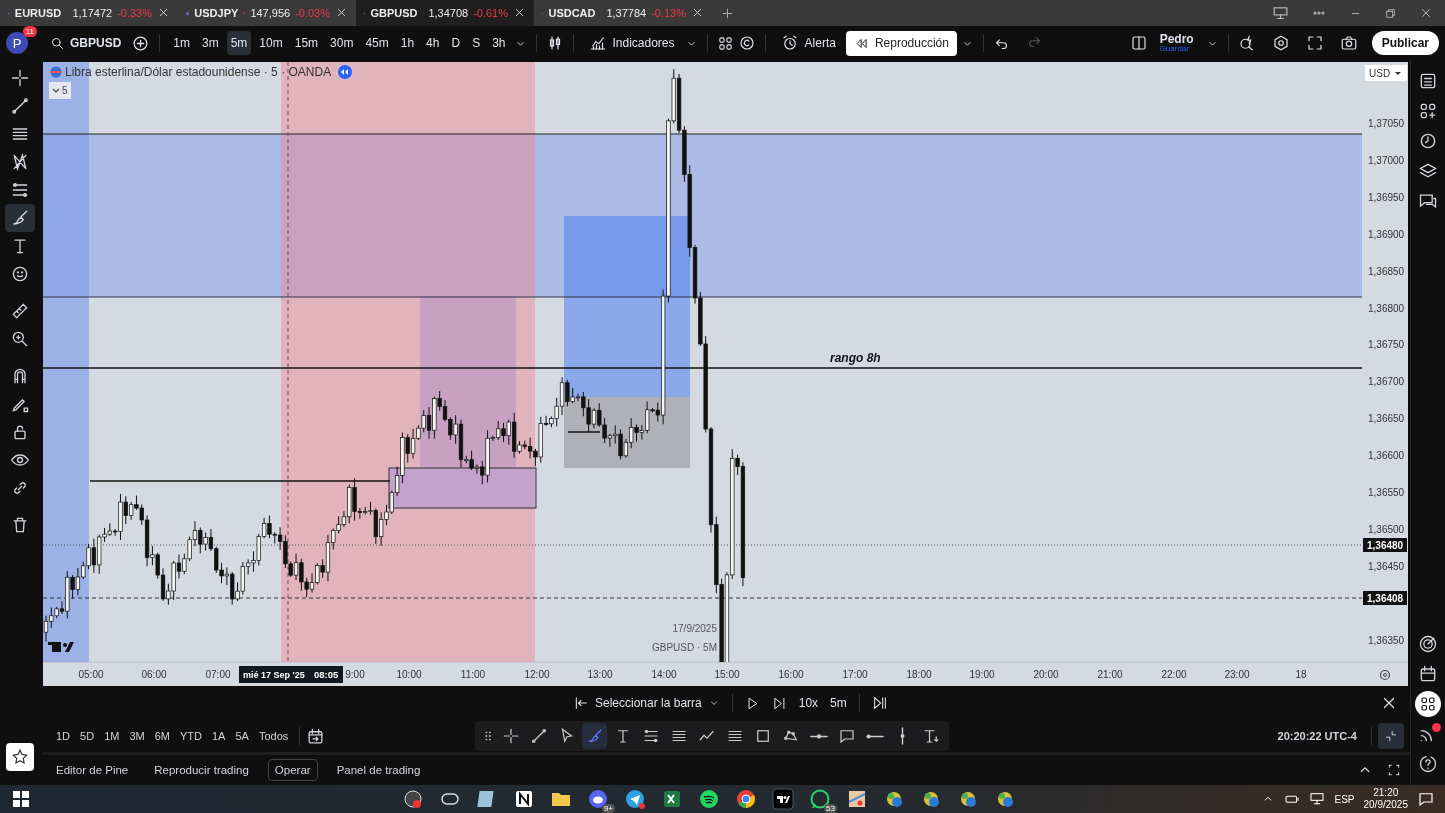  I want to click on notion-icon, so click(524, 799).